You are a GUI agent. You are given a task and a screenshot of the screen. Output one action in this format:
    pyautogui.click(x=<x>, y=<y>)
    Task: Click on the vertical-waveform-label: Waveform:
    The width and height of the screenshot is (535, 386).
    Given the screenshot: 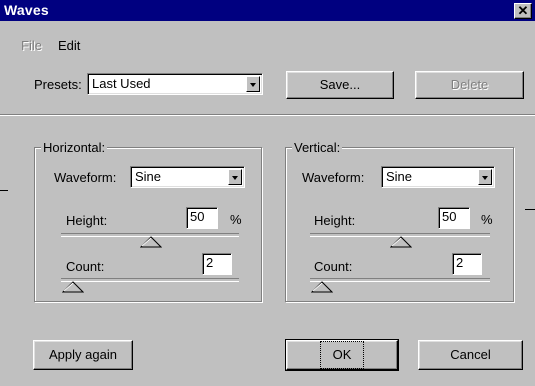 What is the action you would take?
    pyautogui.click(x=333, y=177)
    